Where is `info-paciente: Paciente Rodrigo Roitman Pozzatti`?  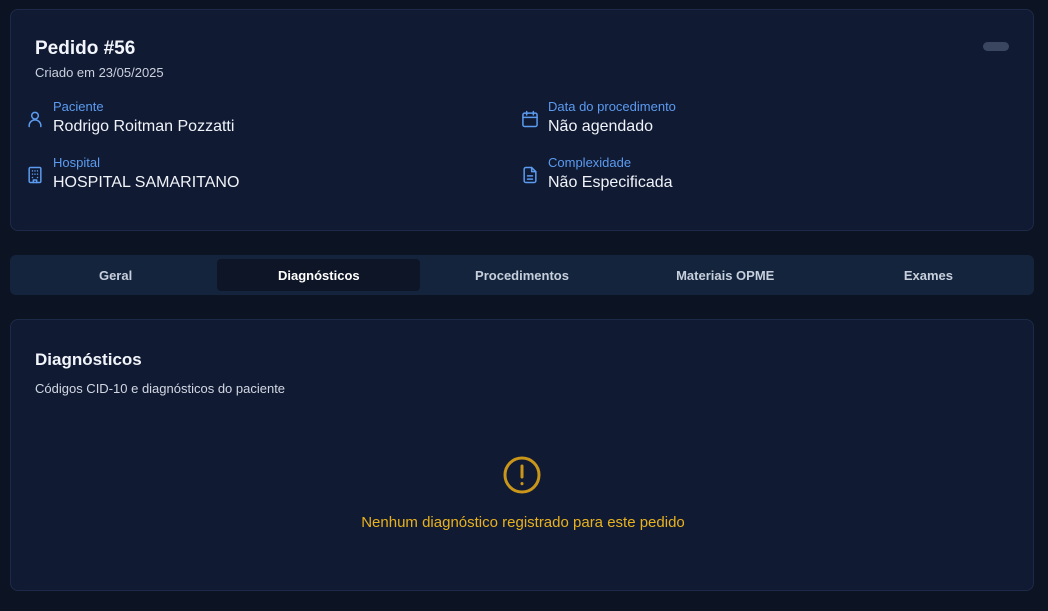 info-paciente: Paciente Rodrigo Roitman Pozzatti is located at coordinates (225, 119).